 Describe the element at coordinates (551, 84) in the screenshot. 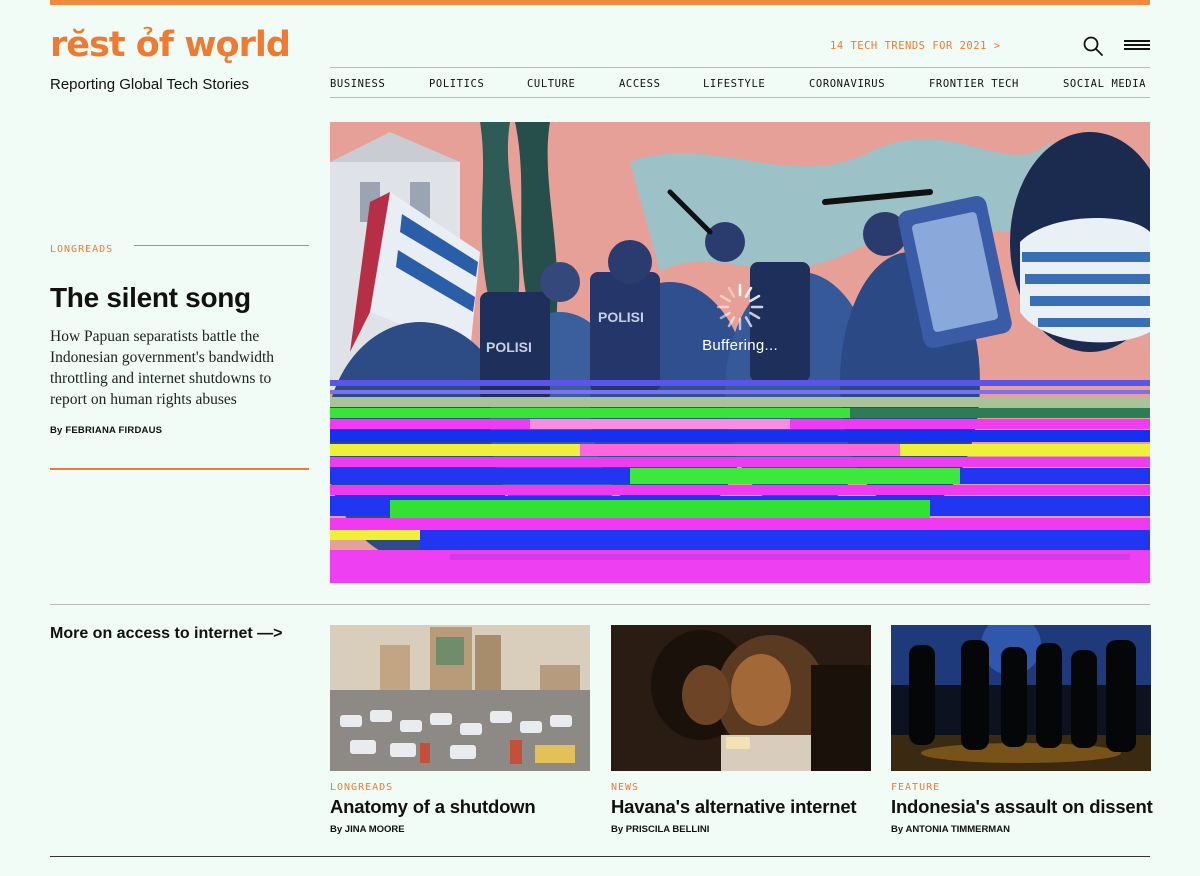

I see `nav-item-culture: CULTURE` at that location.